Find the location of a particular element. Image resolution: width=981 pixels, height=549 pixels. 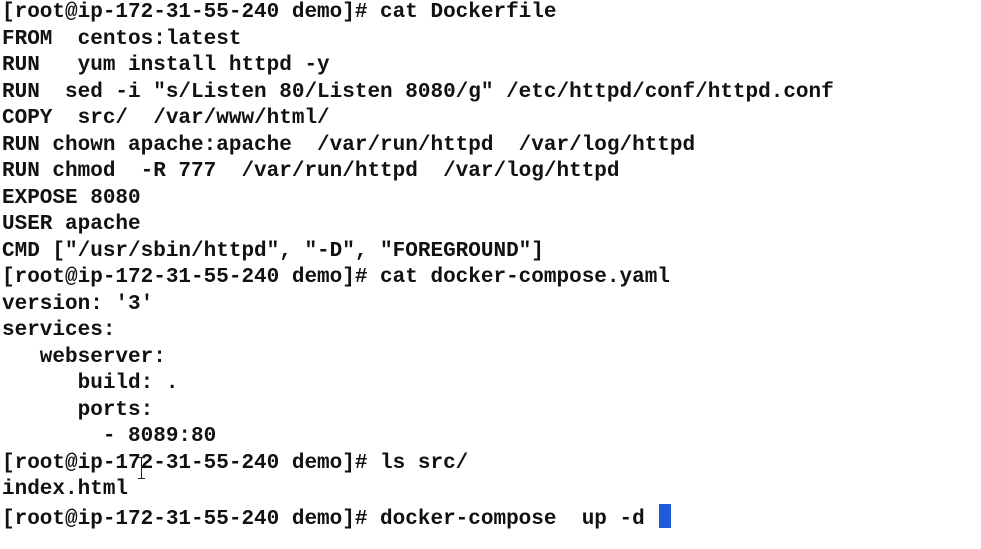

terminal-line: FROM centos:latest is located at coordinates (122, 39).